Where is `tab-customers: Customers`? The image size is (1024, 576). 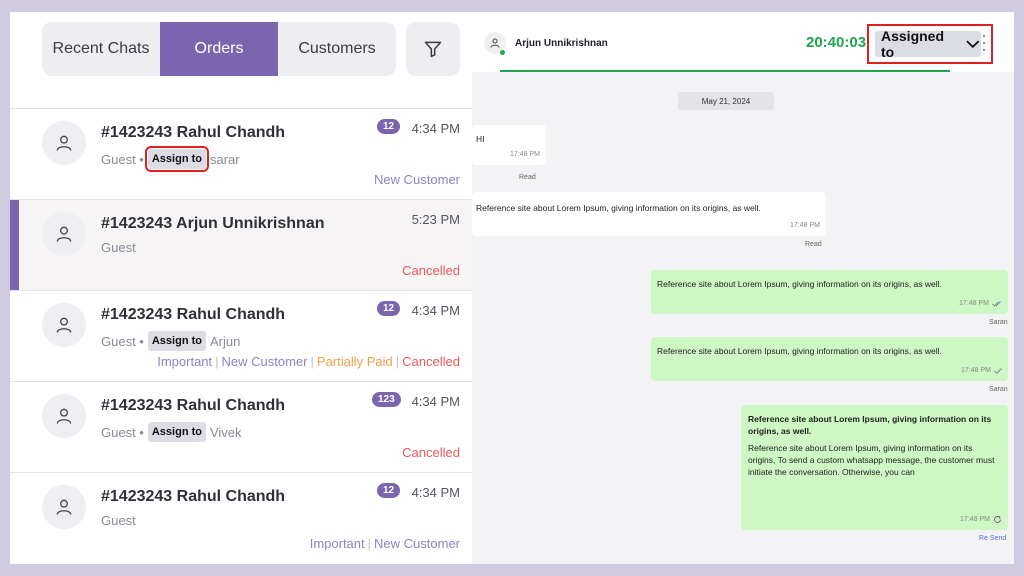 tab-customers: Customers is located at coordinates (337, 49).